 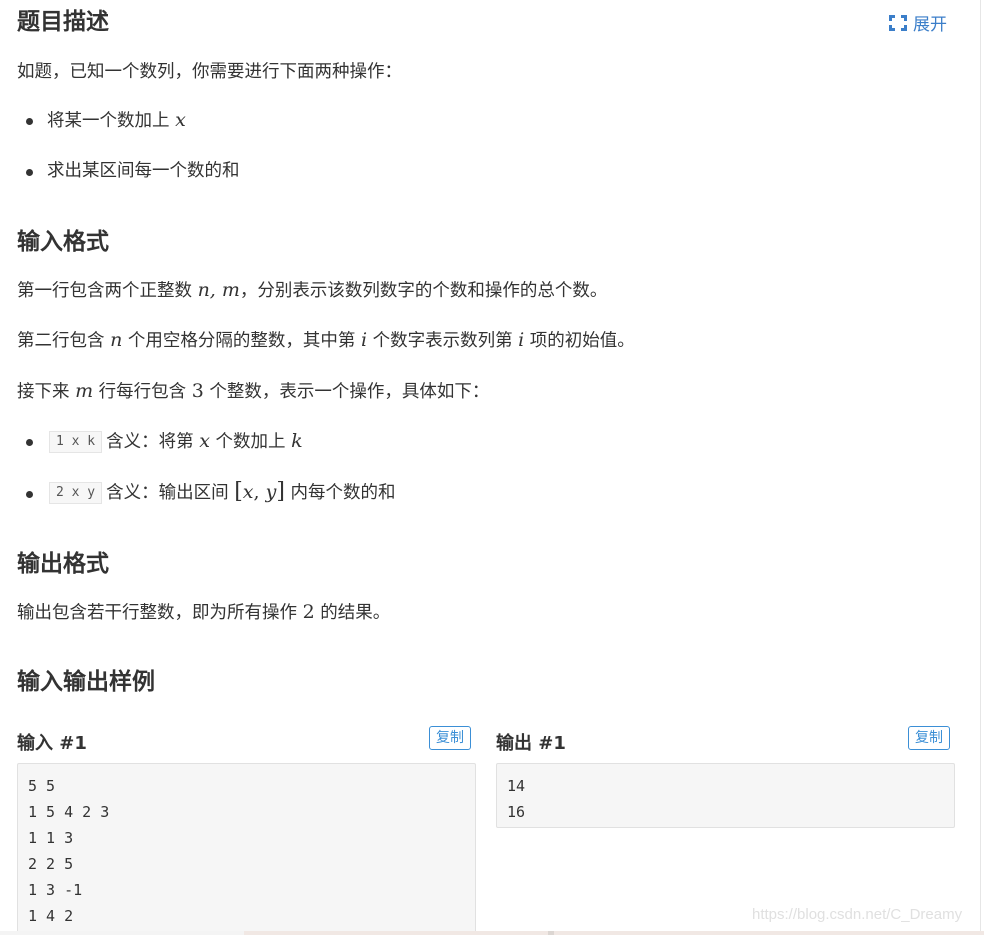 What do you see at coordinates (929, 738) in the screenshot?
I see `copy-output-button: 复制` at bounding box center [929, 738].